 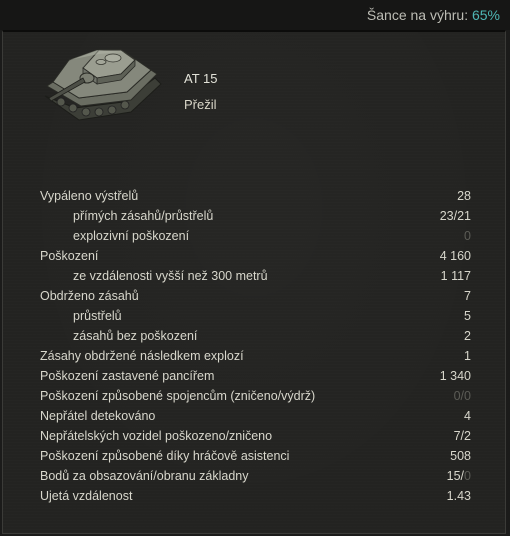 What do you see at coordinates (254, 196) in the screenshot?
I see `stat-row-shots: Vypáleno výstřelů 28` at bounding box center [254, 196].